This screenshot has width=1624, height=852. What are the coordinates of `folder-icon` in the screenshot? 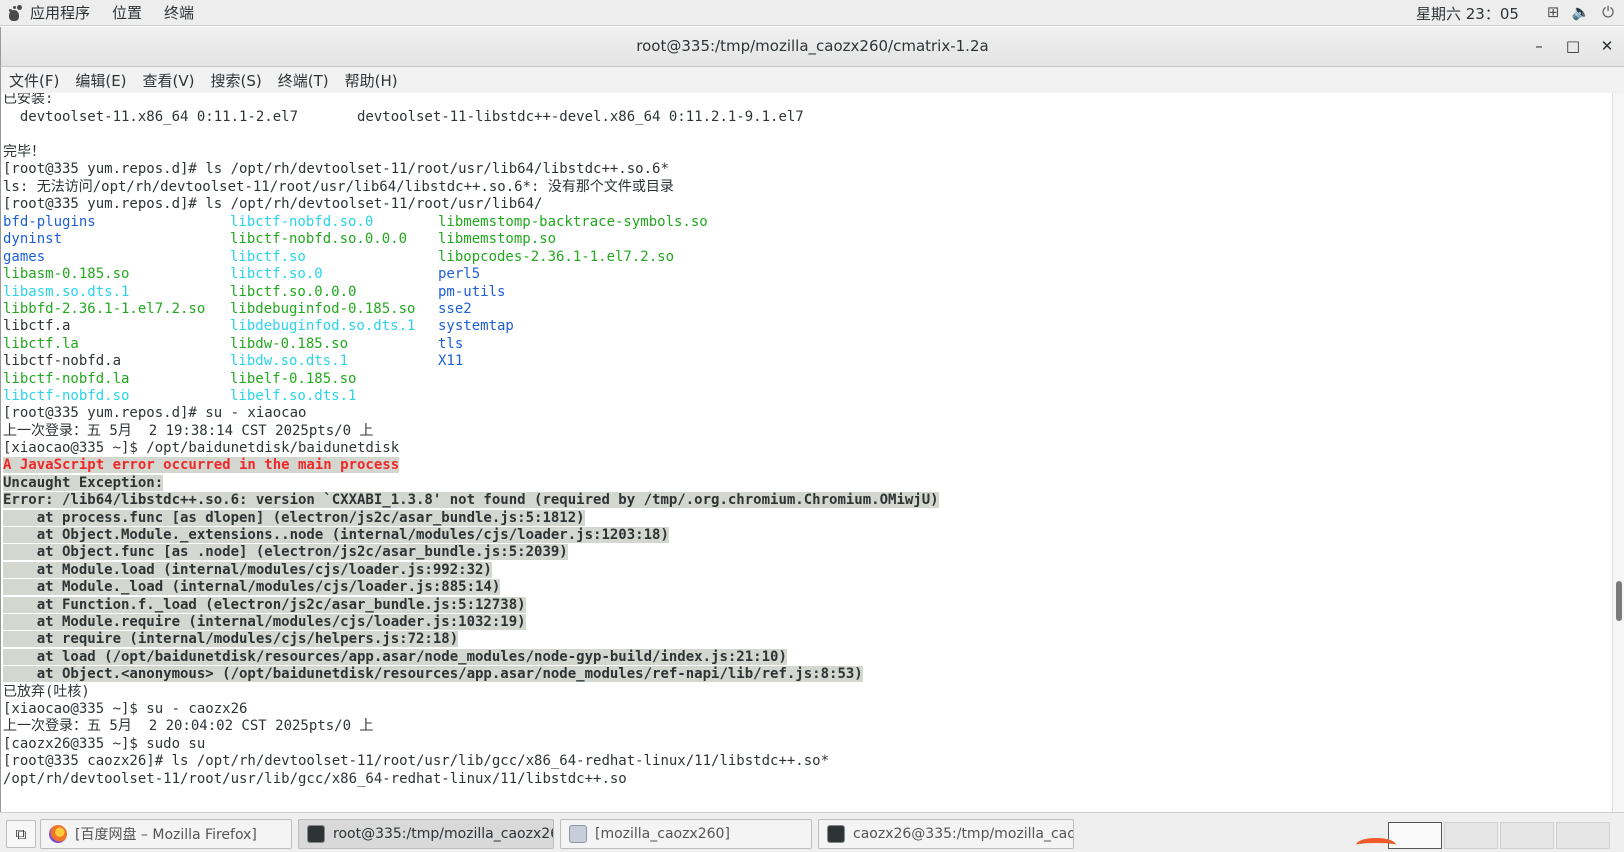 It's located at (578, 834).